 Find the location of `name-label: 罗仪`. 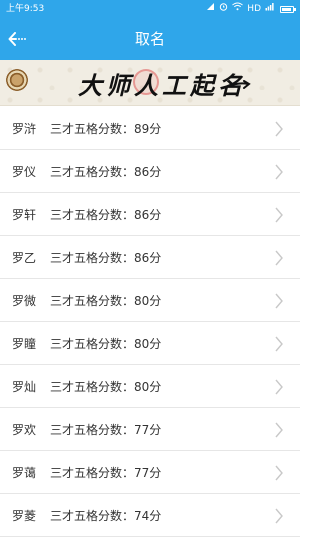

name-label: 罗仪 is located at coordinates (24, 171).